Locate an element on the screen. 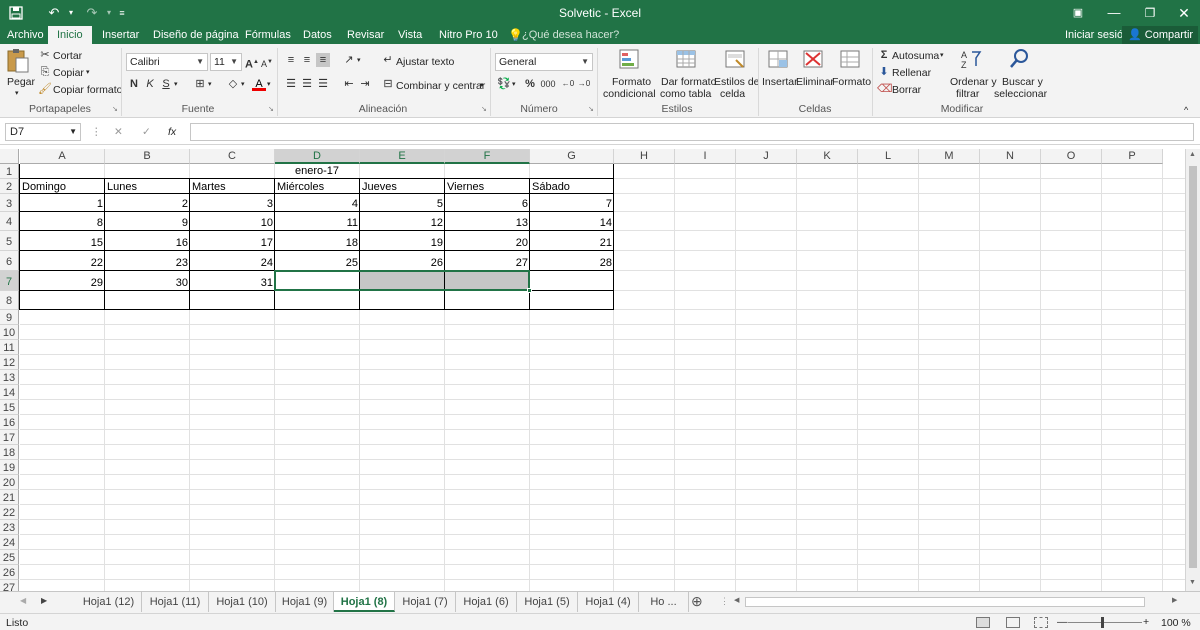 The width and height of the screenshot is (1200, 630). percent-button: % is located at coordinates (530, 84).